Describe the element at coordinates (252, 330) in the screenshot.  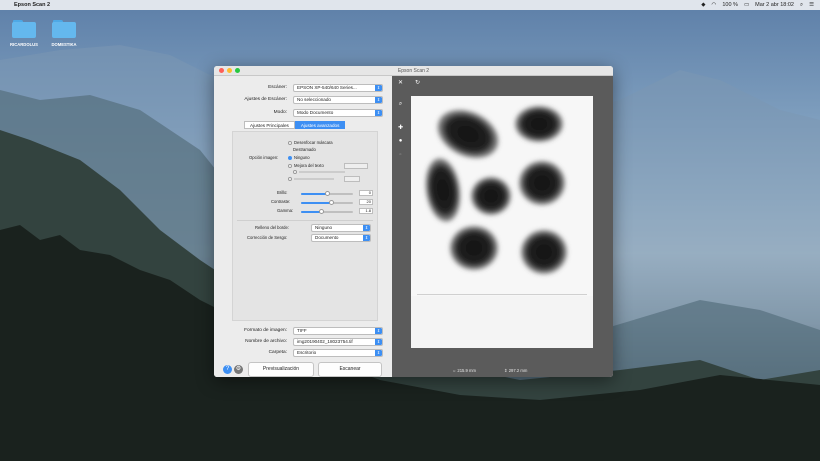
I see `format-row: Formato de imagen:` at that location.